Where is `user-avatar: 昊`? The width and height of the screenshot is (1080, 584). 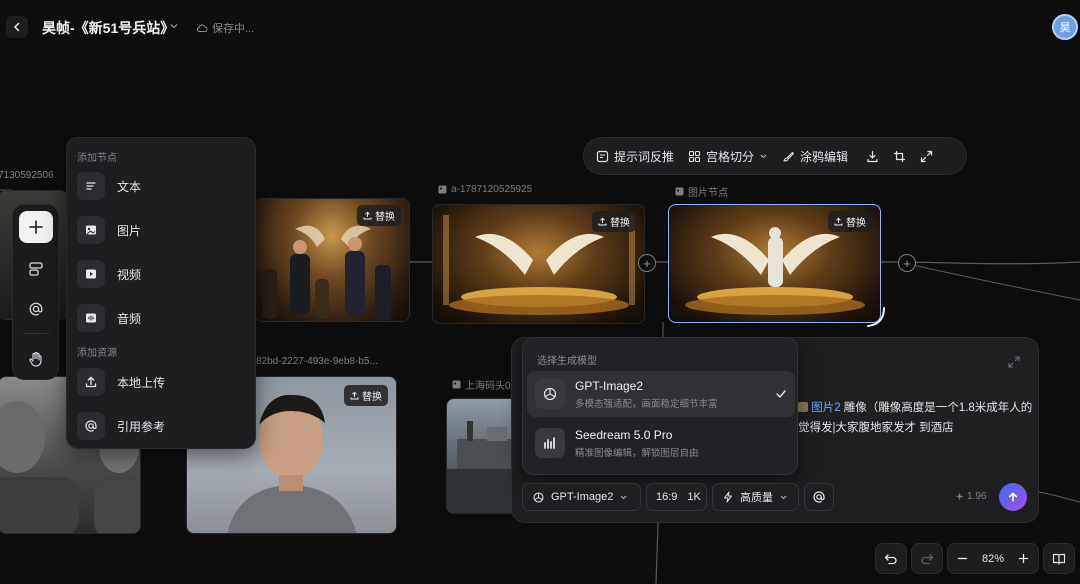
user-avatar: 昊 is located at coordinates (1065, 27).